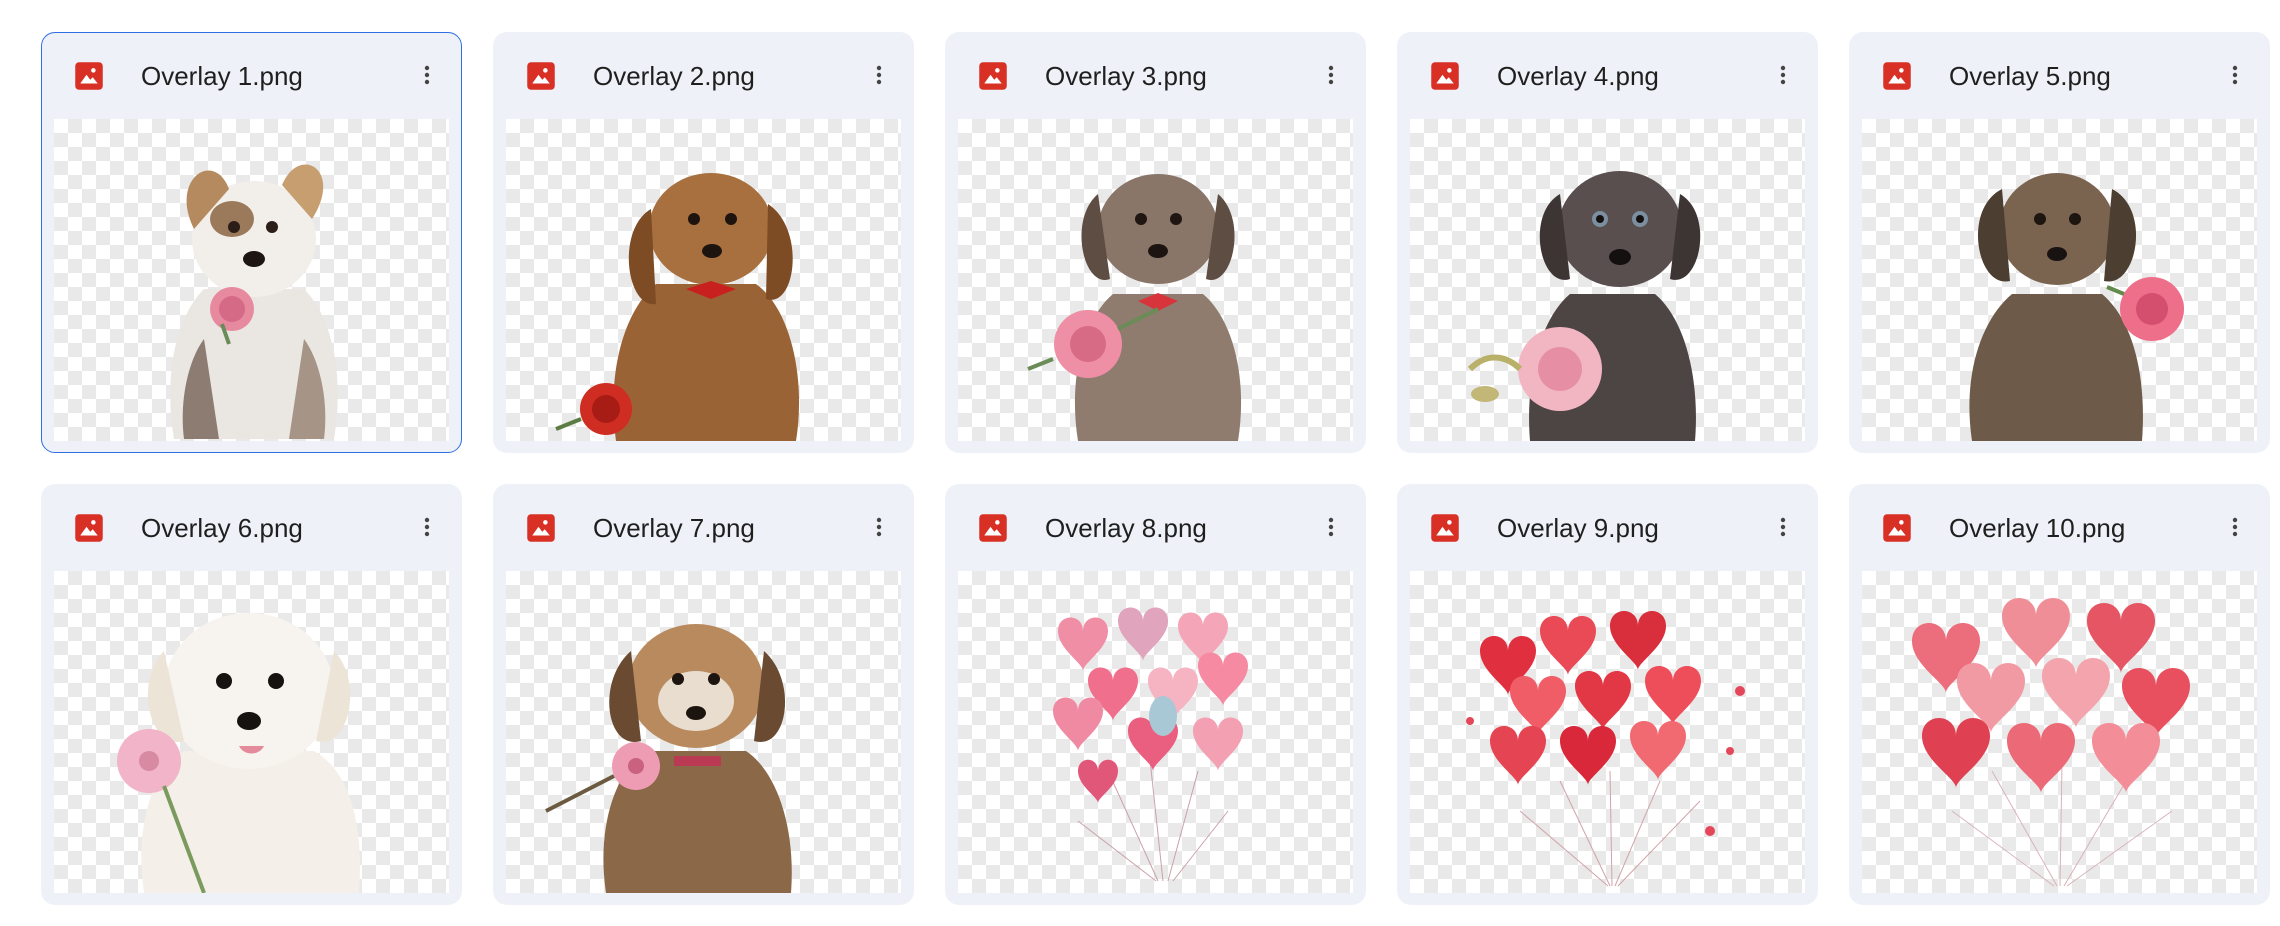  What do you see at coordinates (1134, 307) in the screenshot?
I see `gray-puppy-with-pink-rose-image` at bounding box center [1134, 307].